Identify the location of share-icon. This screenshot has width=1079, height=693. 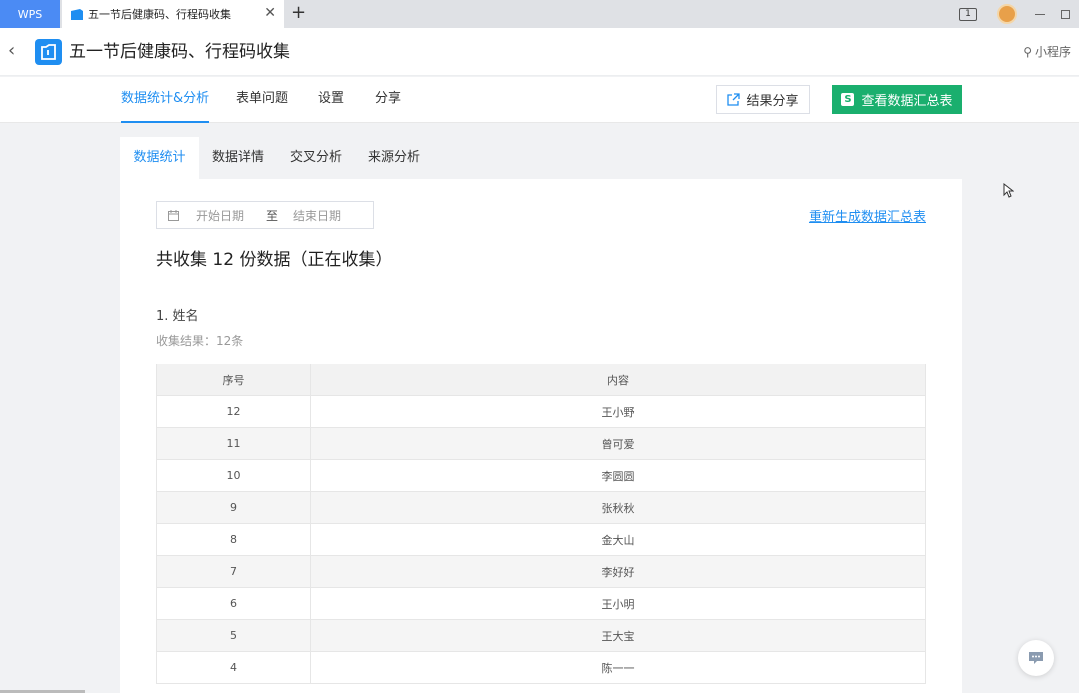
(734, 99).